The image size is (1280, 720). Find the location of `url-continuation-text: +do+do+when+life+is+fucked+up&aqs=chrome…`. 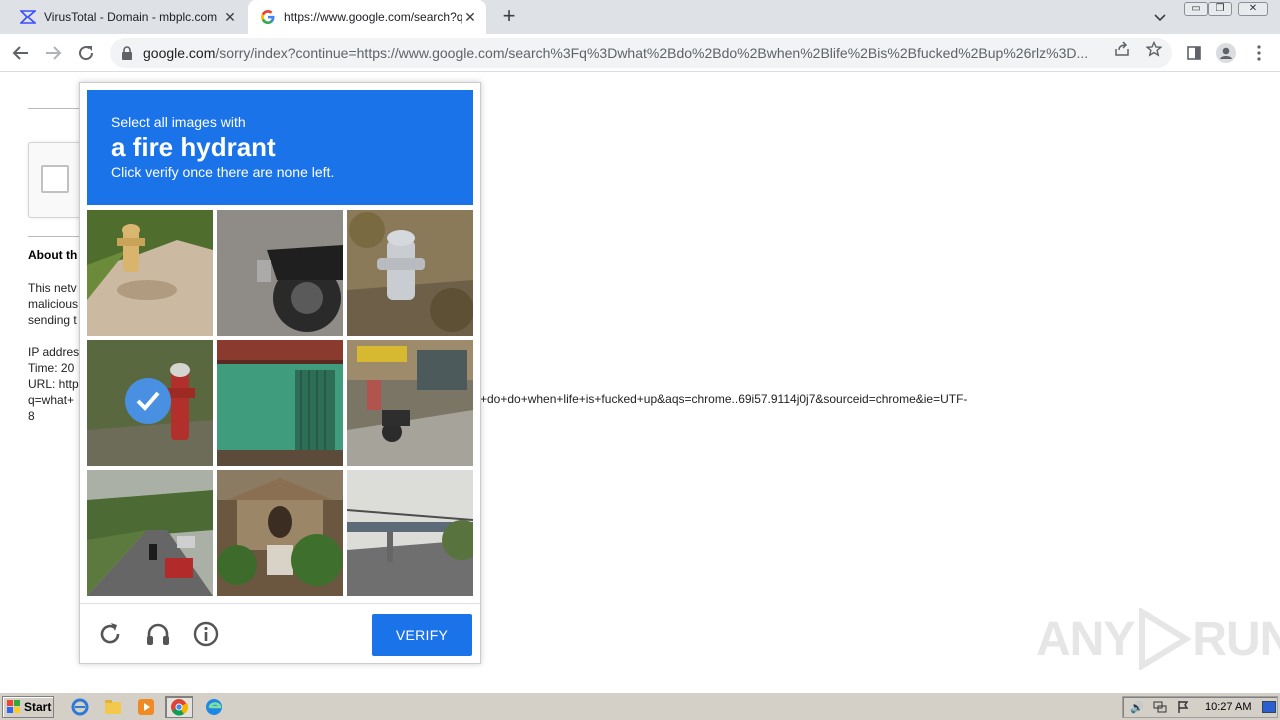

url-continuation-text: +do+do+when+life+is+fucked+up&aqs=chrome… is located at coordinates (724, 399).